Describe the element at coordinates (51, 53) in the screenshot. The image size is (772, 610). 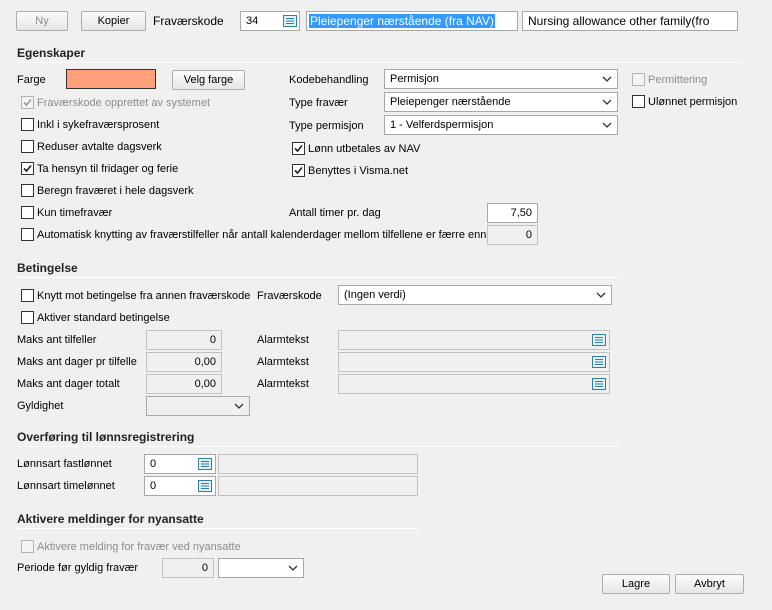
I see `egenskaper-title: Egenskaper` at that location.